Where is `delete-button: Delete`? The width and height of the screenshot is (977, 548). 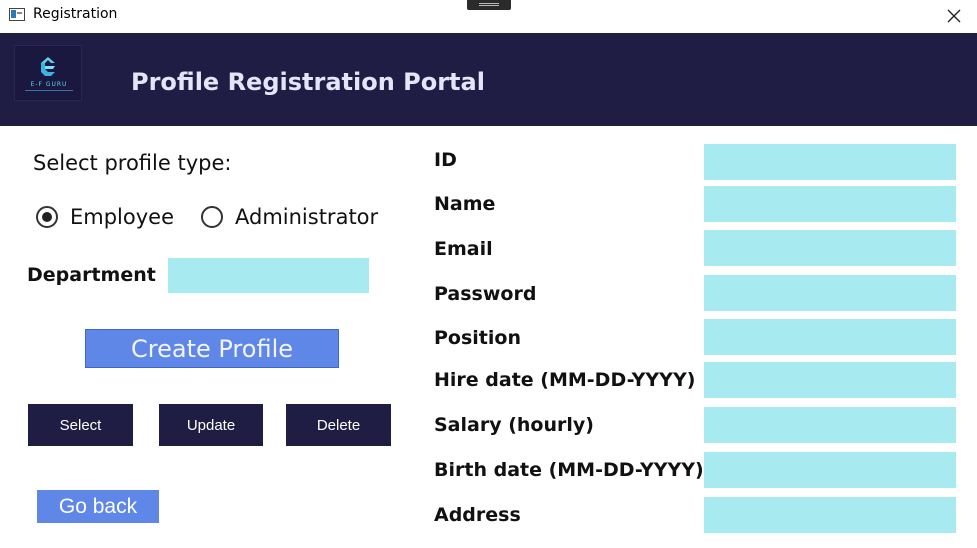
delete-button: Delete is located at coordinates (338, 425).